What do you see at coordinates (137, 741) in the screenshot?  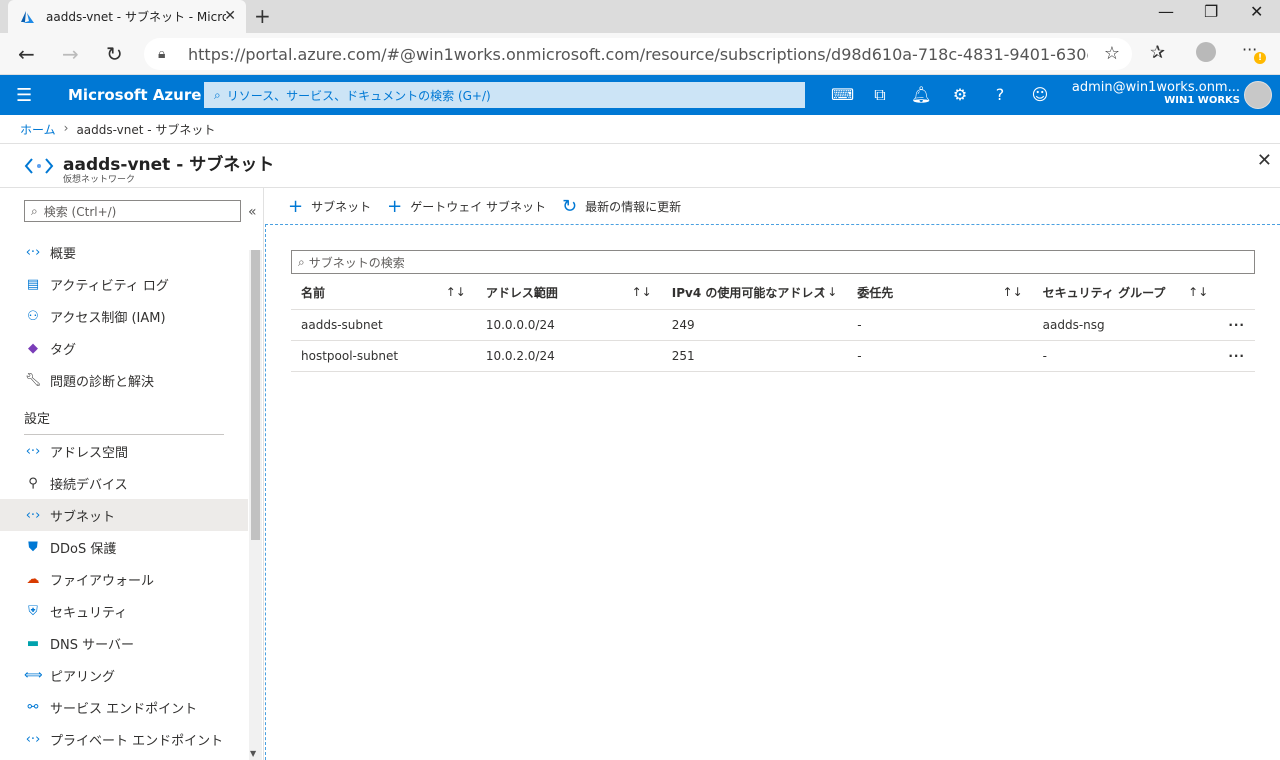 I see `menu-item-label: プライベート エンドポイント` at bounding box center [137, 741].